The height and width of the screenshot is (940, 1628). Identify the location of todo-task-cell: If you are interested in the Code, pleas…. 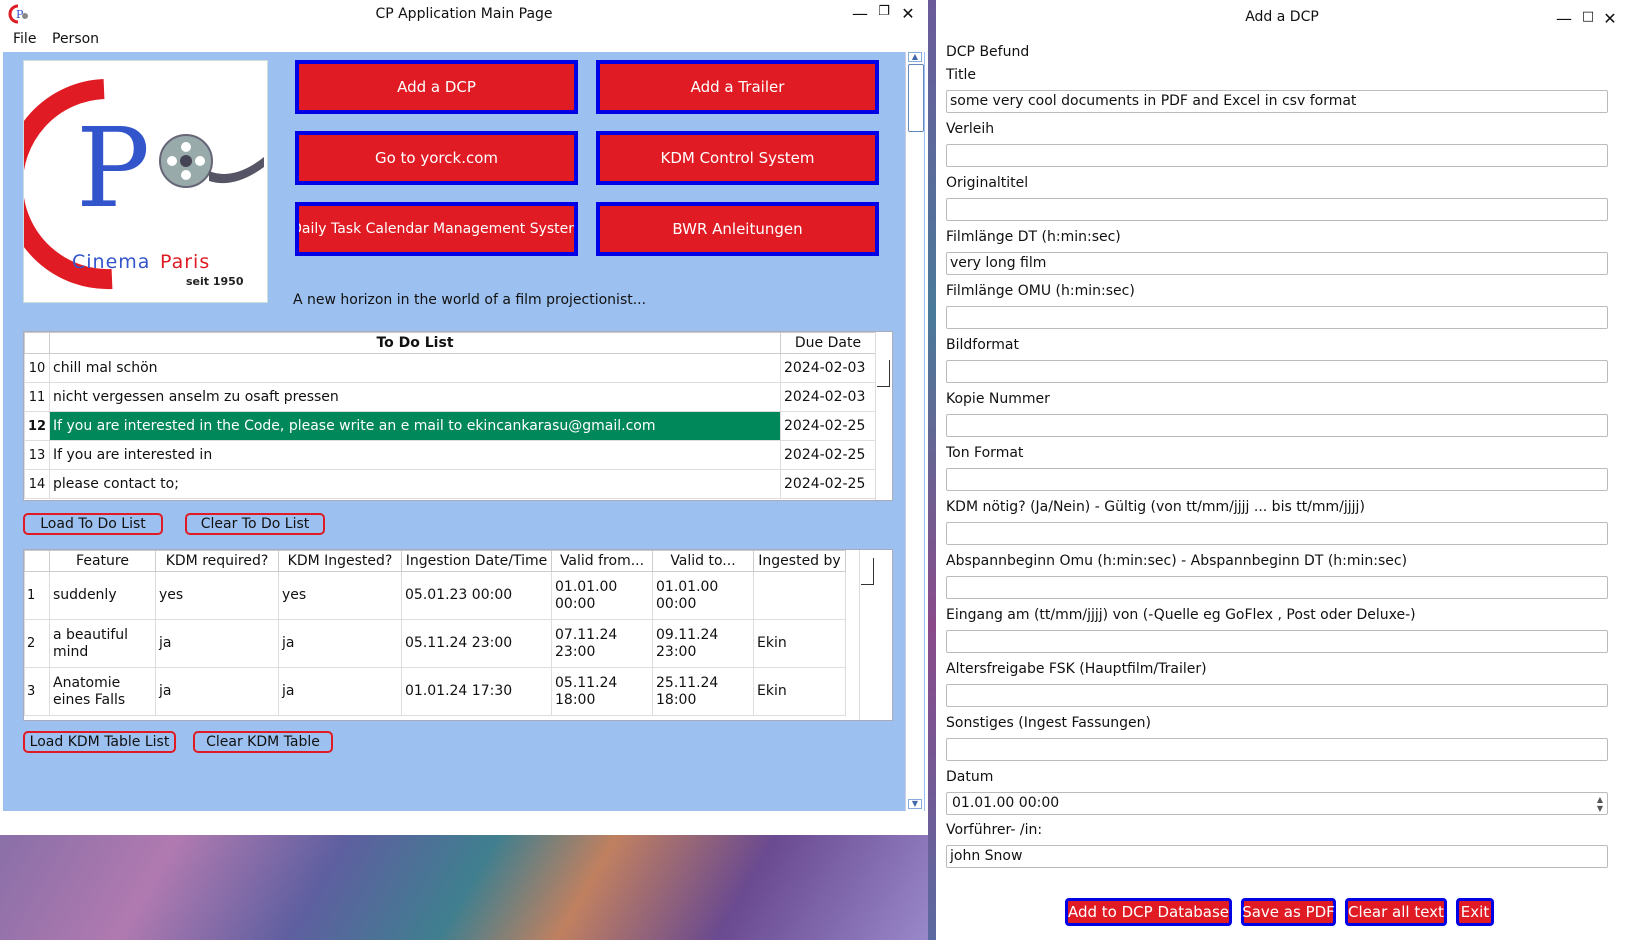
(415, 426).